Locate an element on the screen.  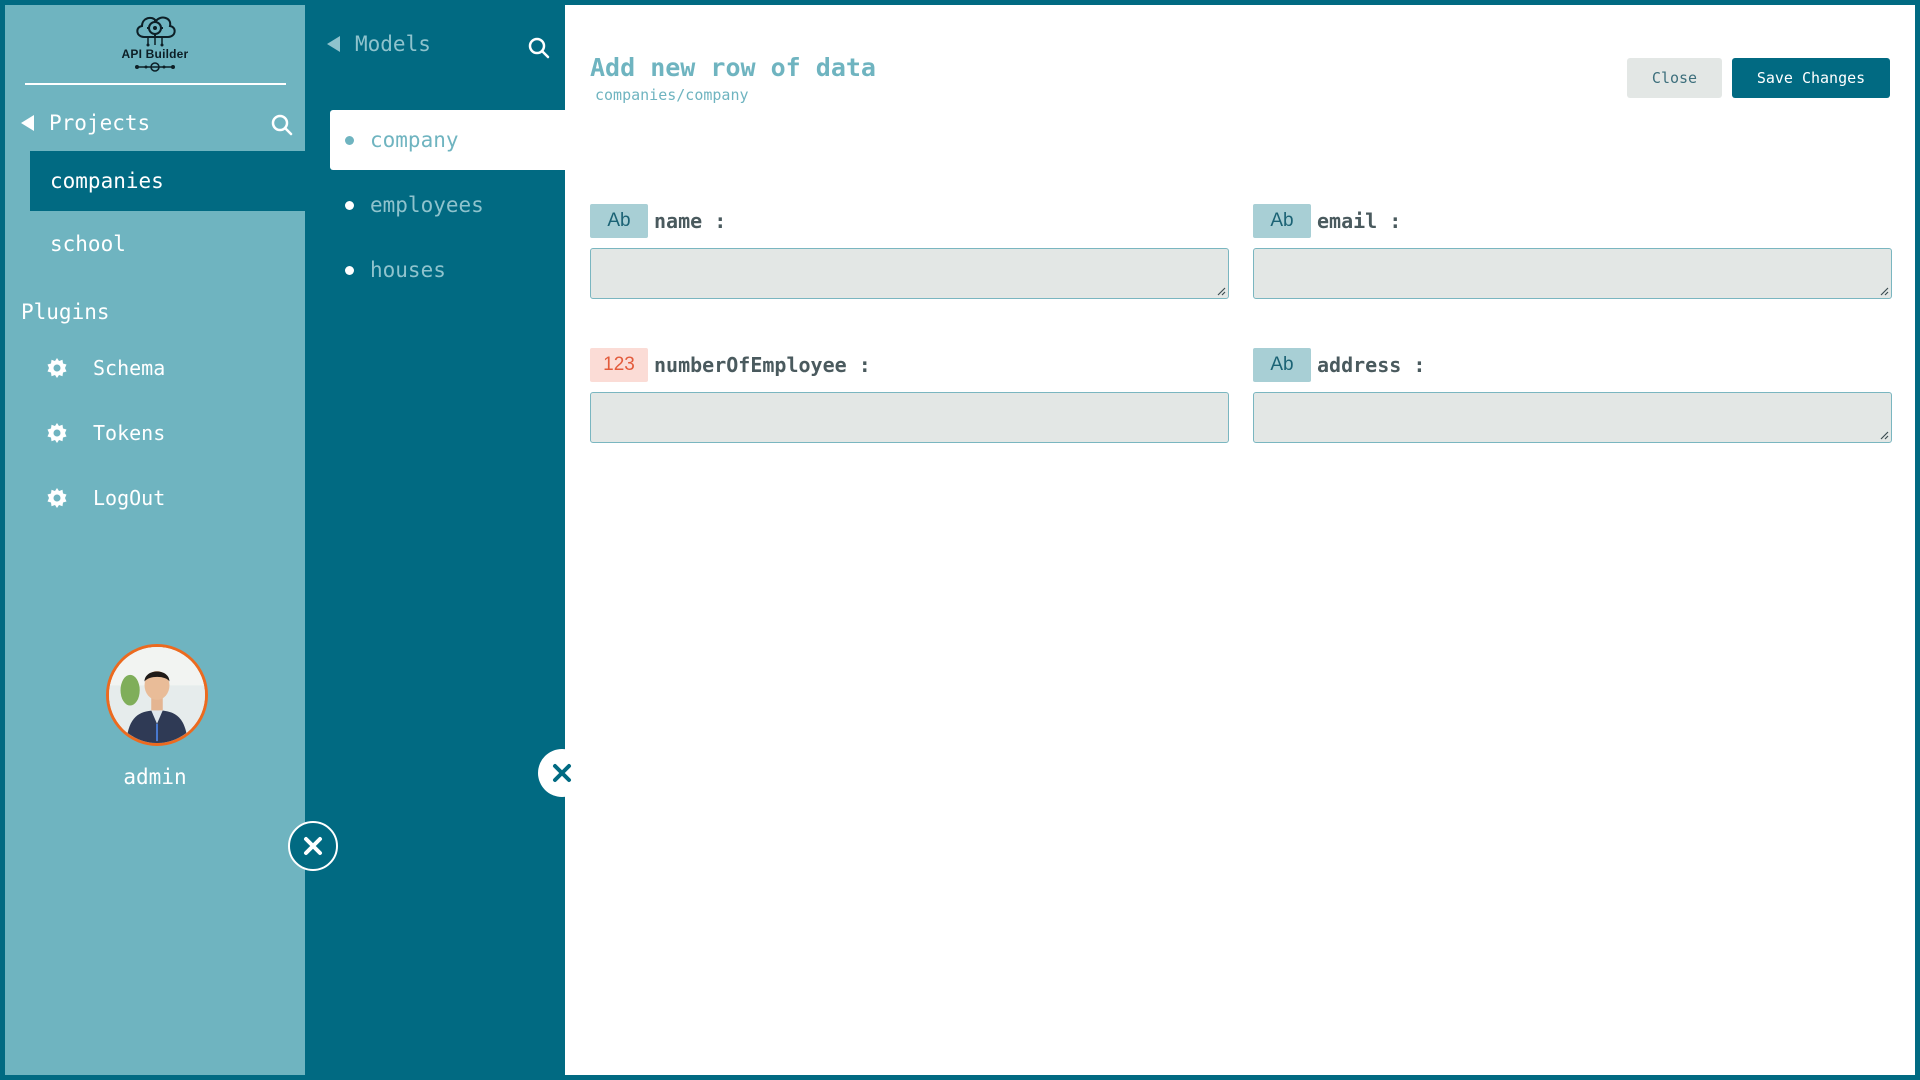
field-email: Ab email : is located at coordinates (1572, 251).